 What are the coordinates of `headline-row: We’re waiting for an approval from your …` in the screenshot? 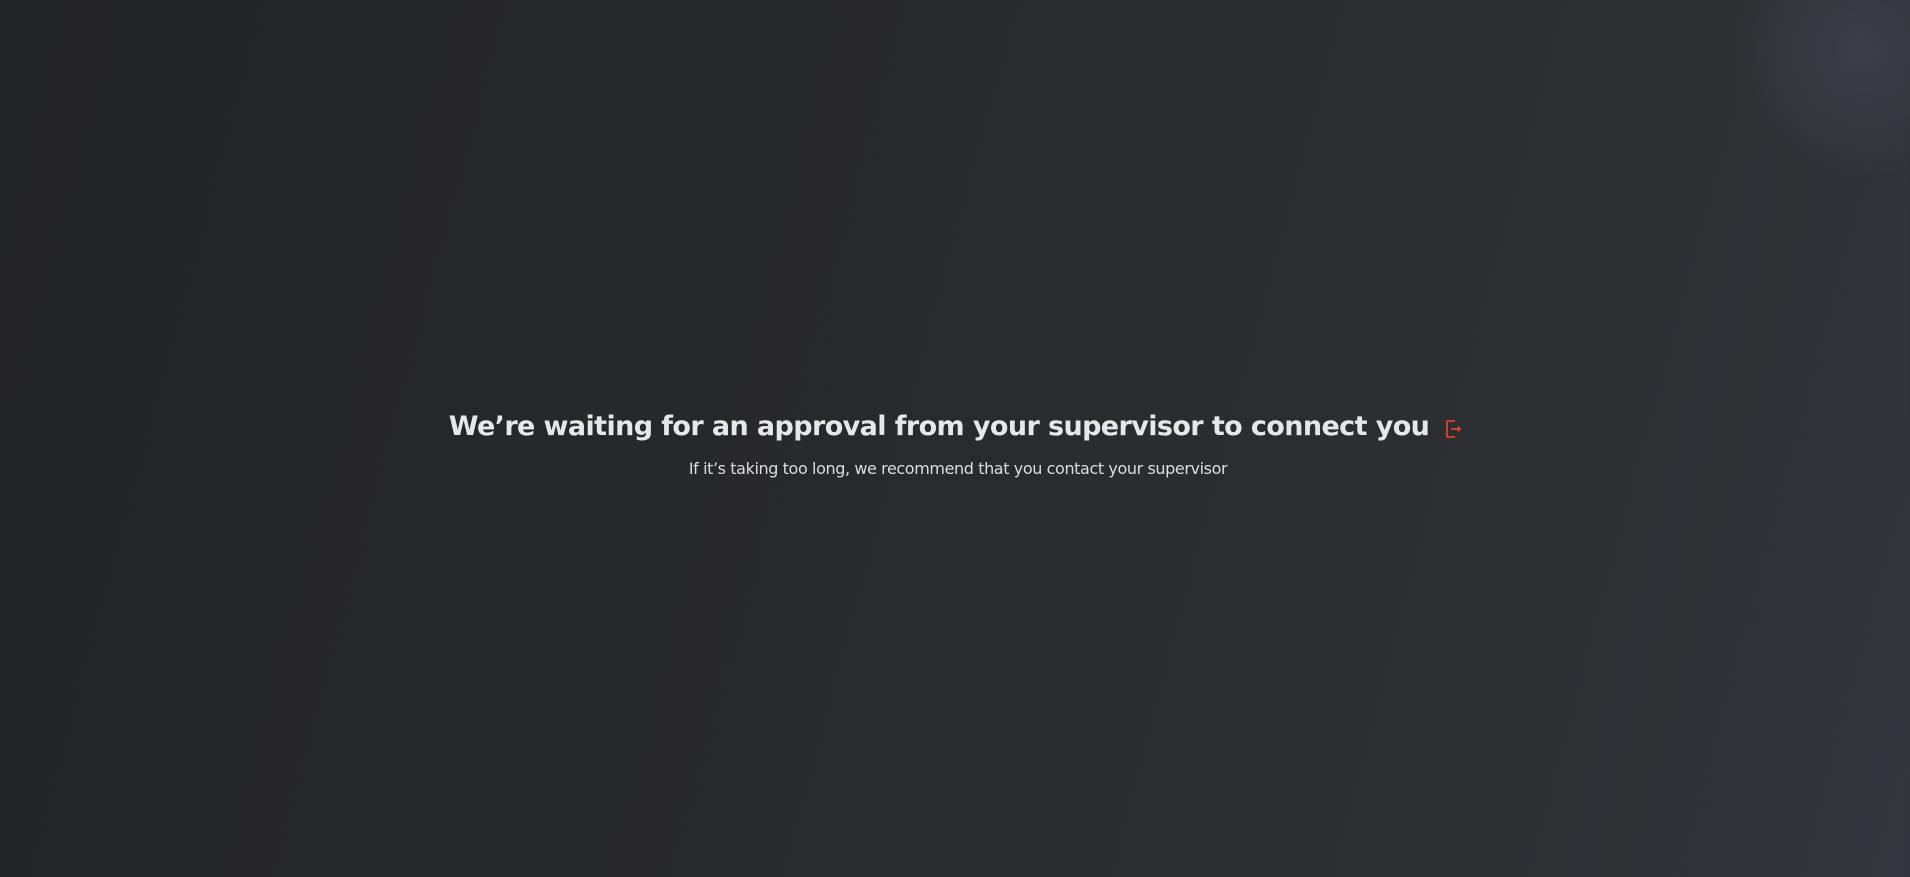 It's located at (958, 426).